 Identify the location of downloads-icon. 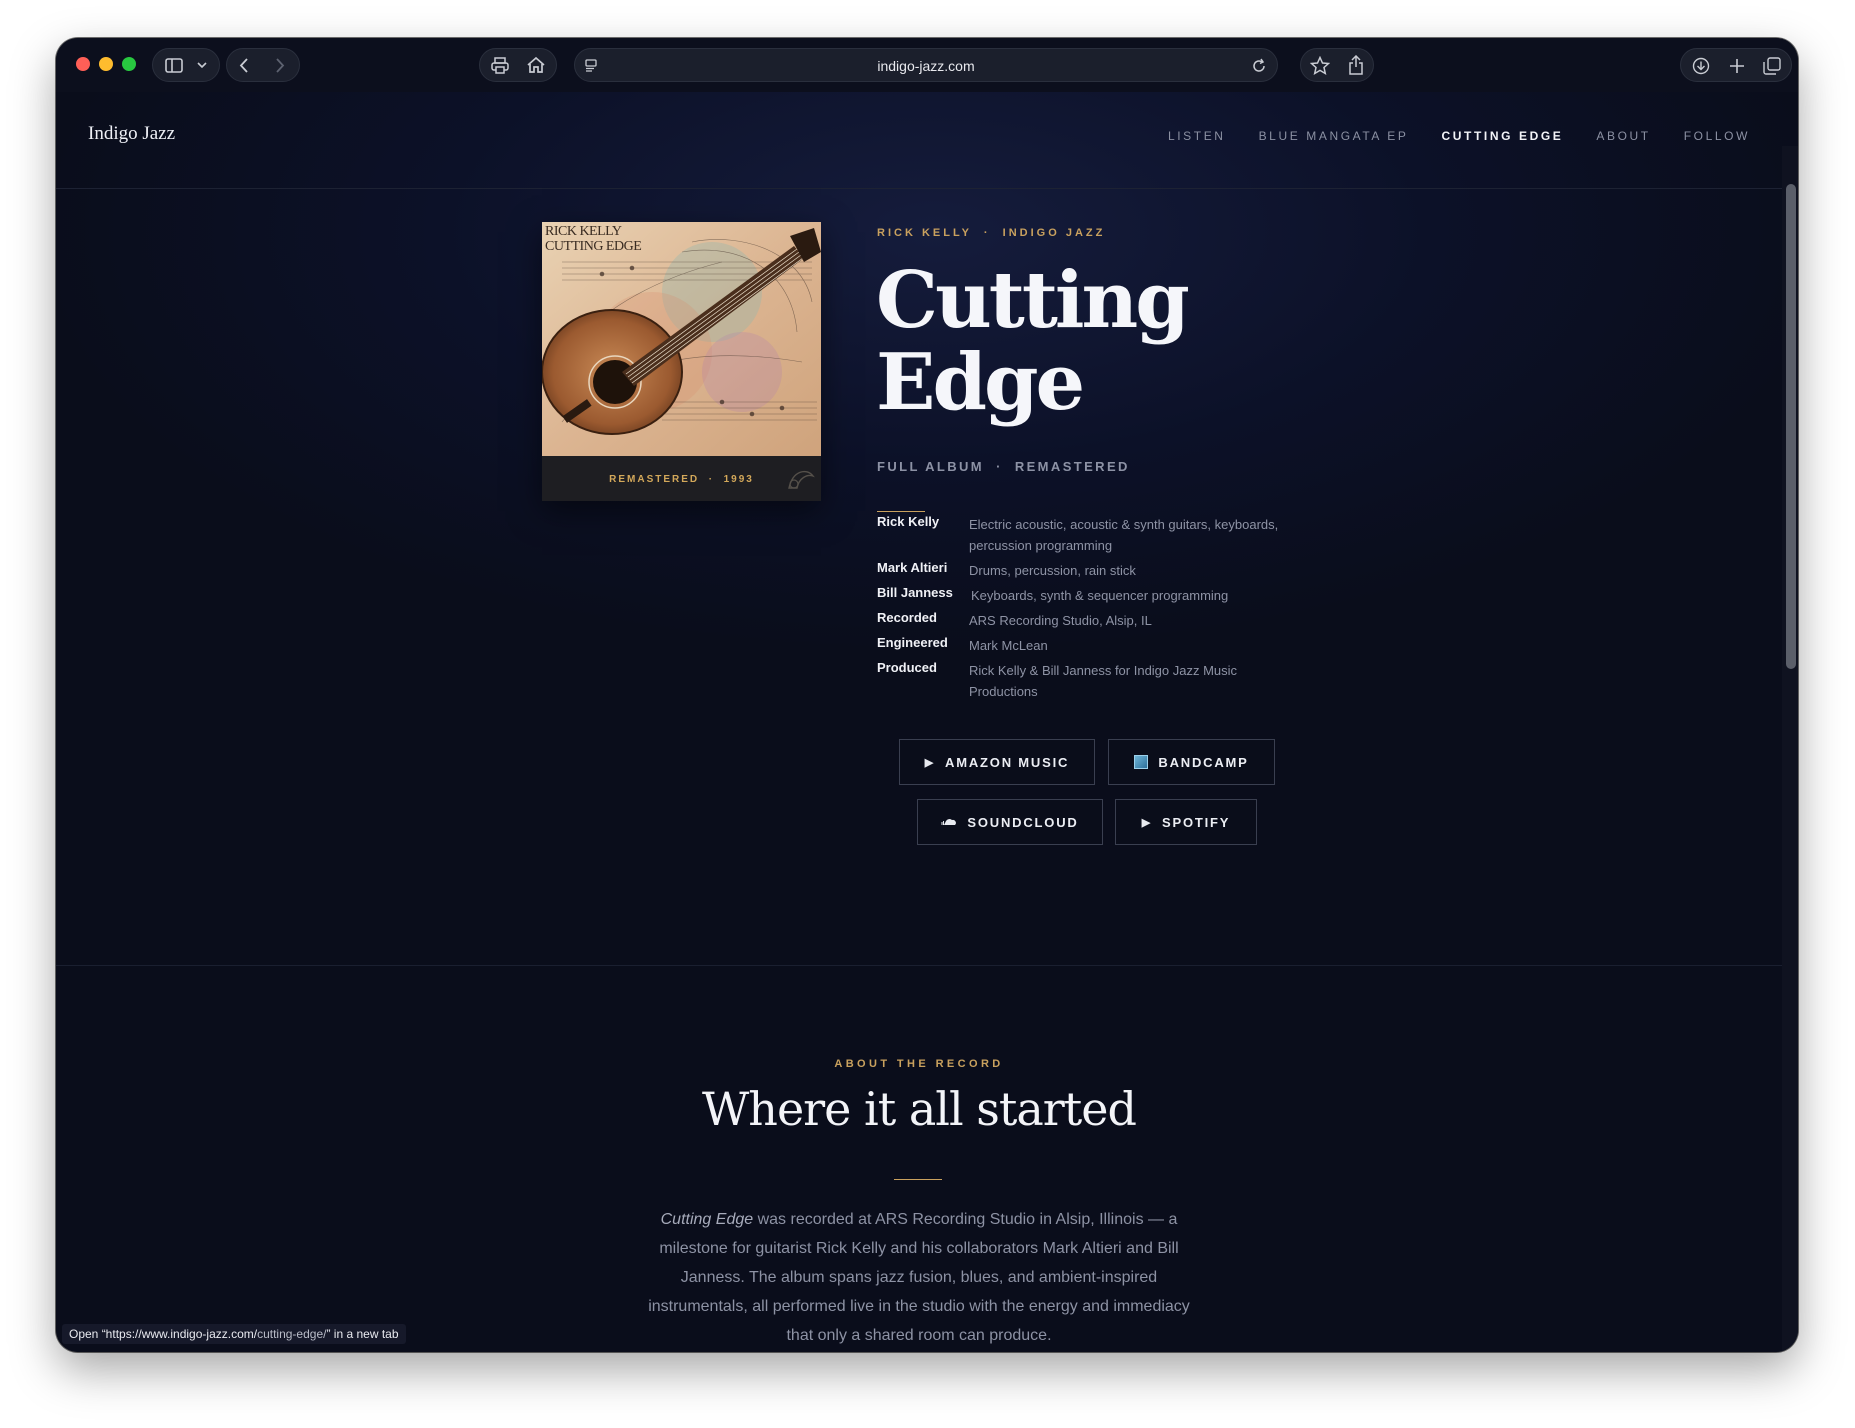
(1701, 66).